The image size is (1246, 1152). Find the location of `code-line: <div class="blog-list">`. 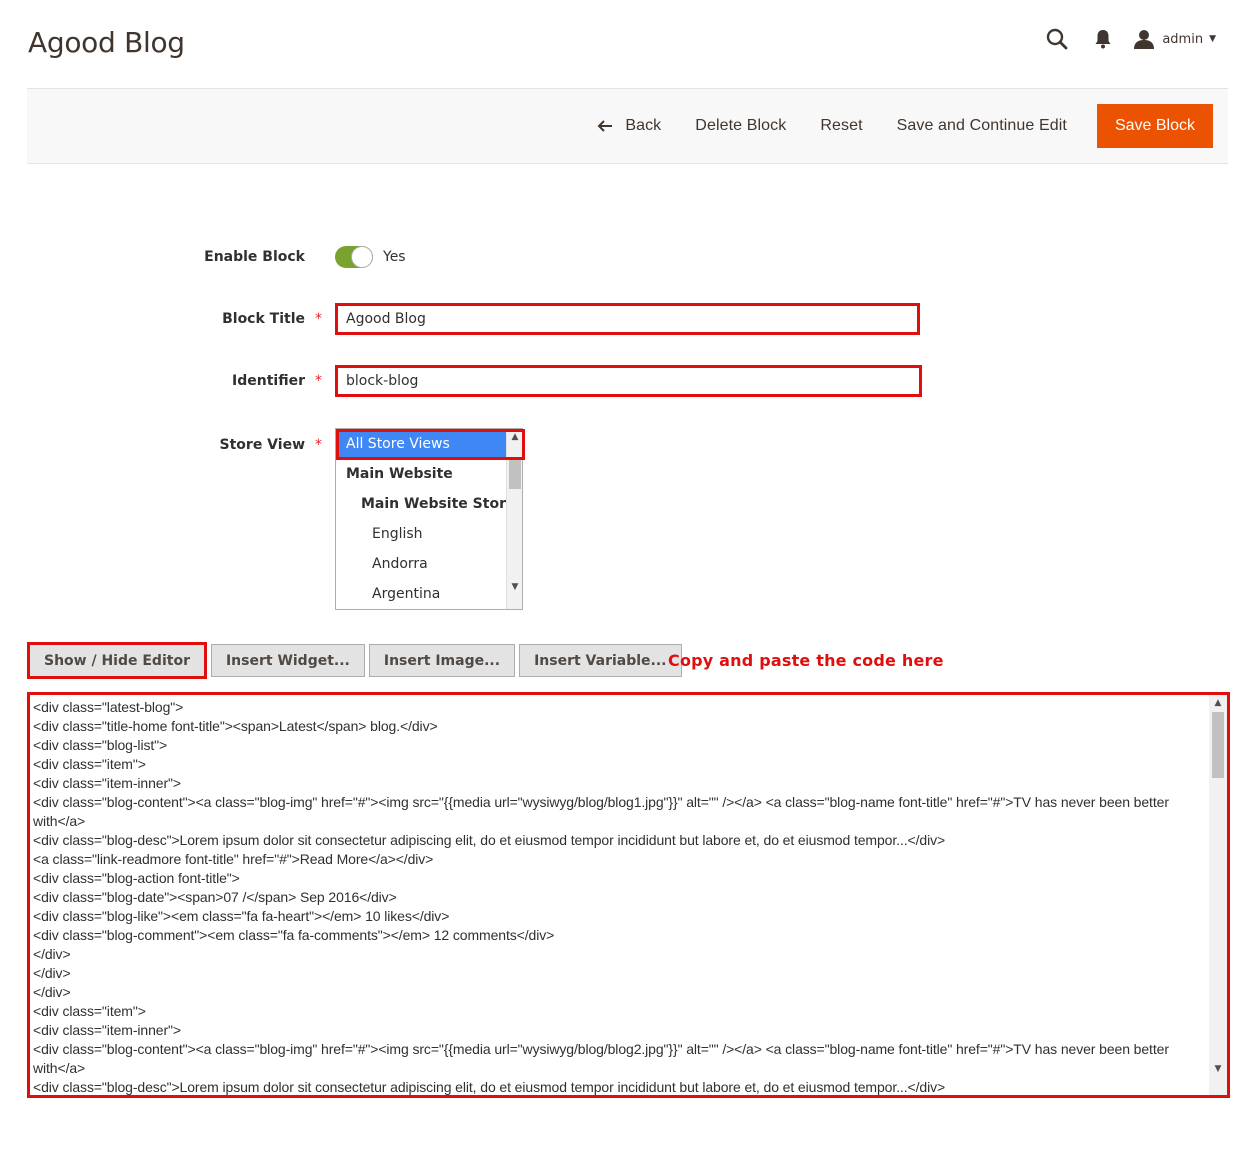

code-line: <div class="blog-list"> is located at coordinates (100, 745).